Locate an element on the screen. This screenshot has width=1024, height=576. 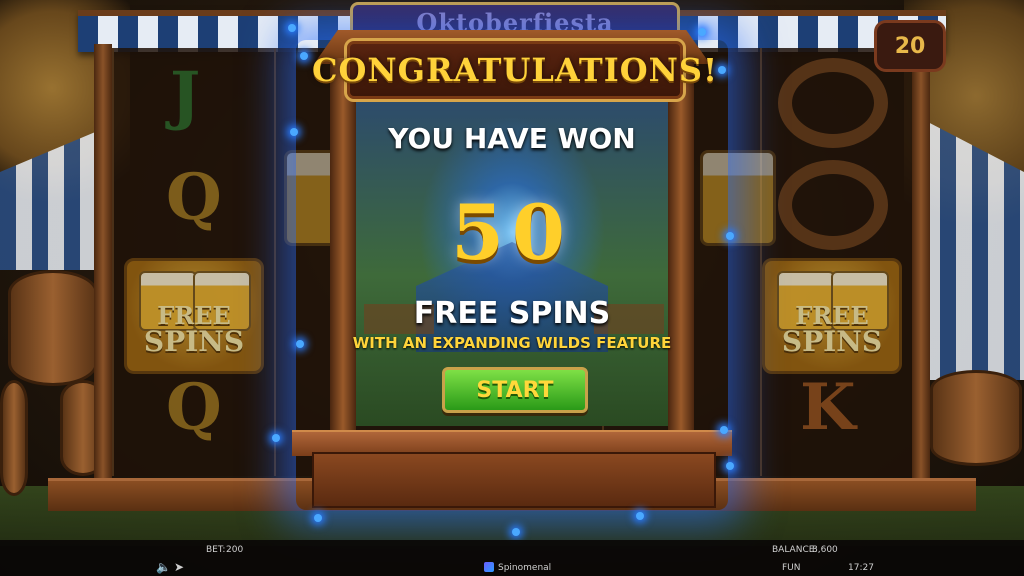
free-spins-label: FREE SPINS is located at coordinates (512, 313).